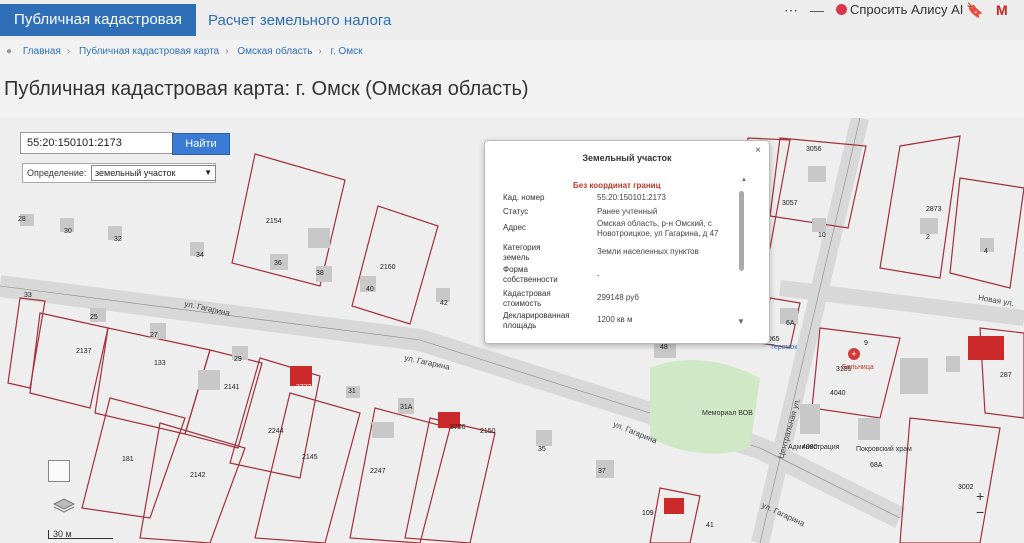 Image resolution: width=1024 pixels, height=543 pixels. I want to click on parcel-label: 30, so click(68, 231).